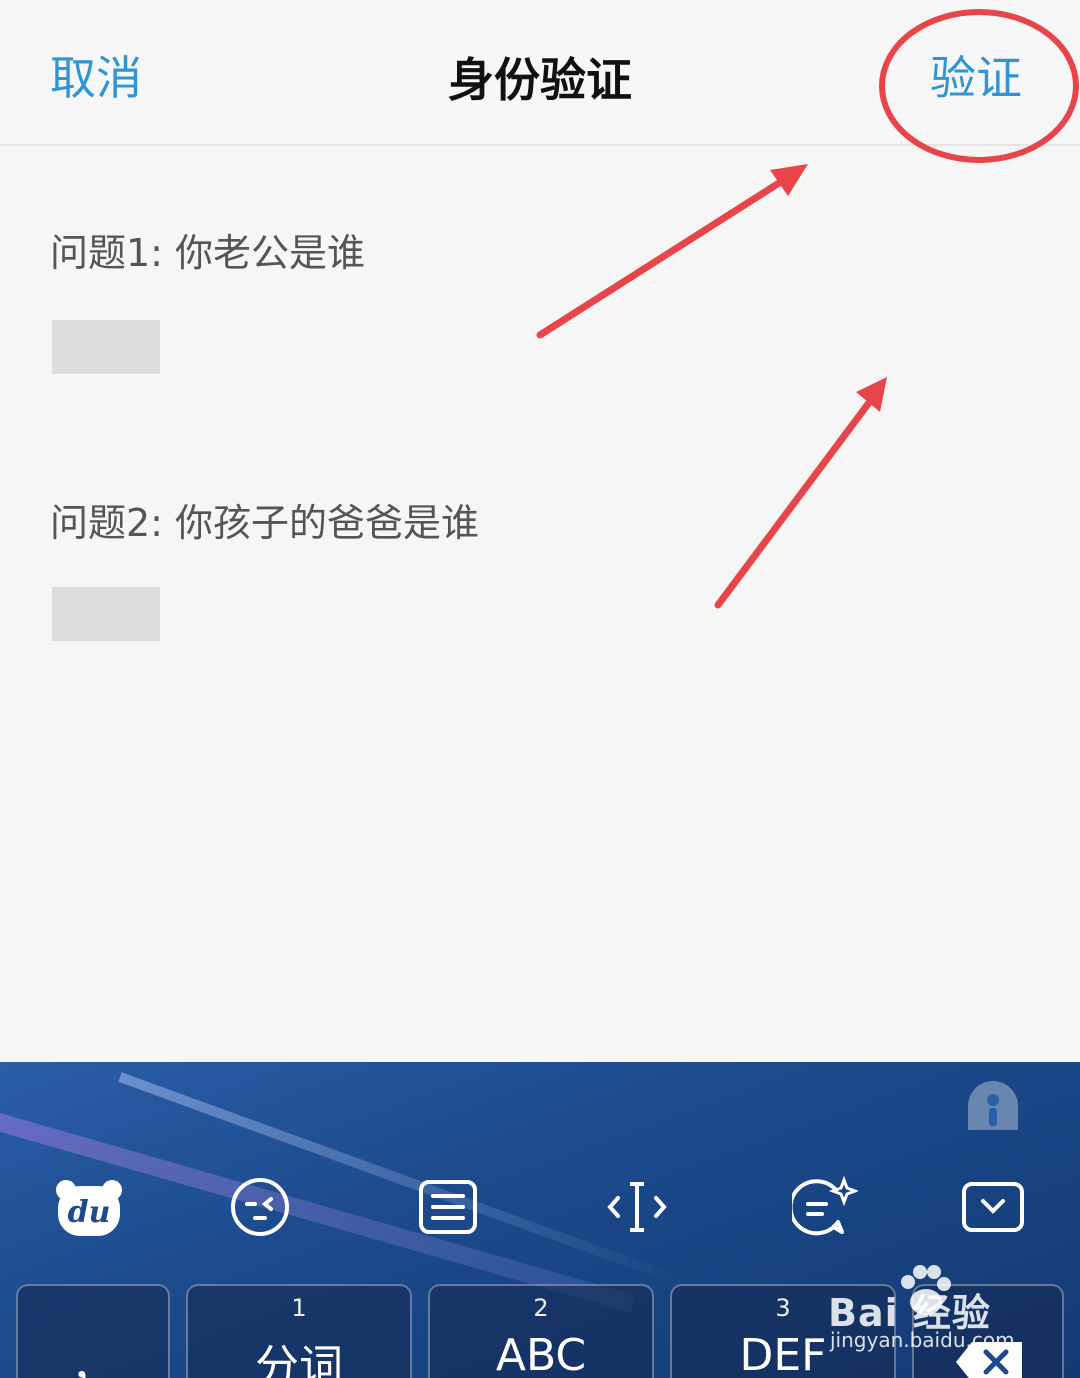 The width and height of the screenshot is (1080, 1378). What do you see at coordinates (637, 1207) in the screenshot?
I see `cursor-move-icon` at bounding box center [637, 1207].